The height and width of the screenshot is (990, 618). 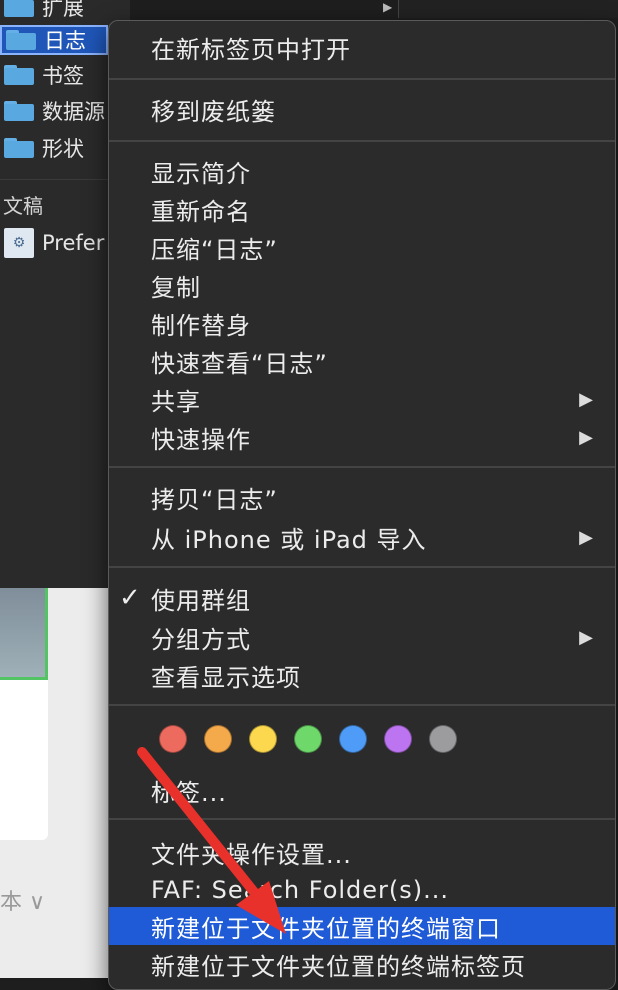 I want to click on menu-item-share: 共享 ▶, so click(x=362, y=399).